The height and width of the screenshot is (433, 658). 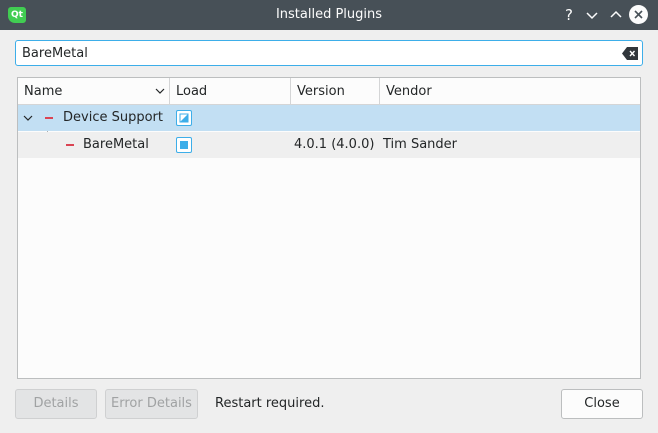 I want to click on error-details-button: Error Details, so click(x=151, y=404).